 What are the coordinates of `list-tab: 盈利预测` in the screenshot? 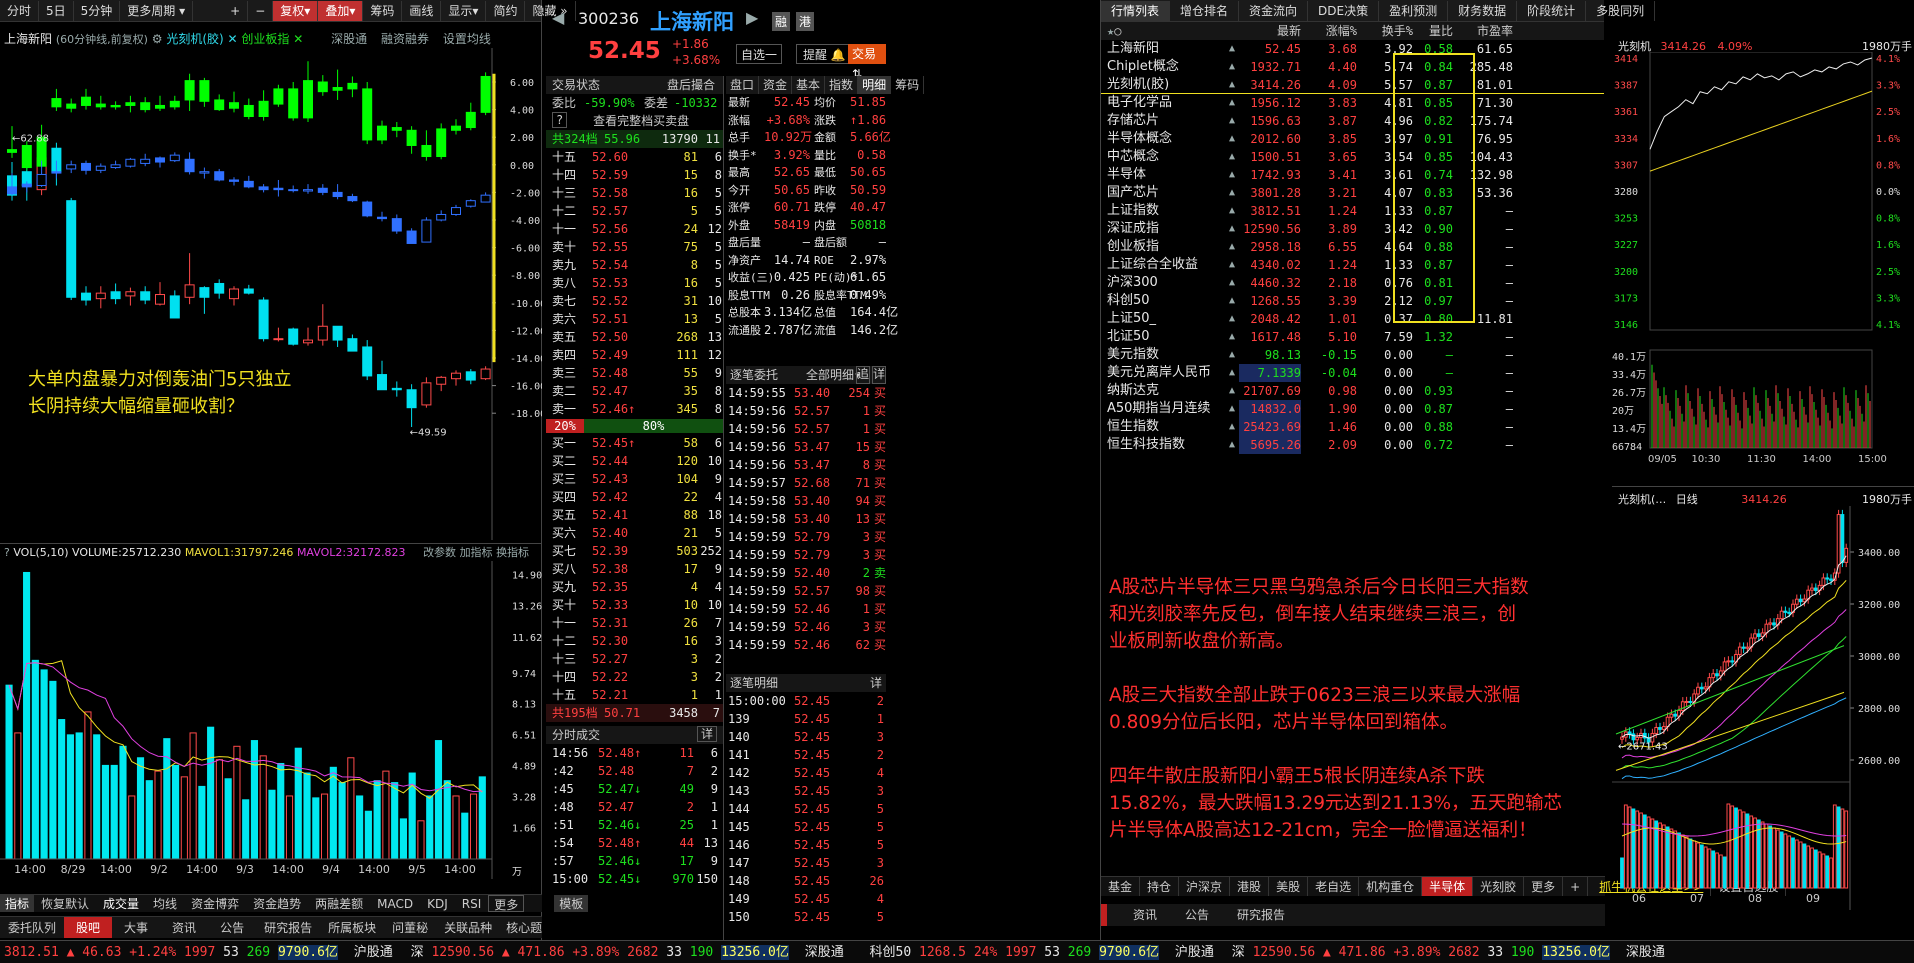 It's located at (1414, 10).